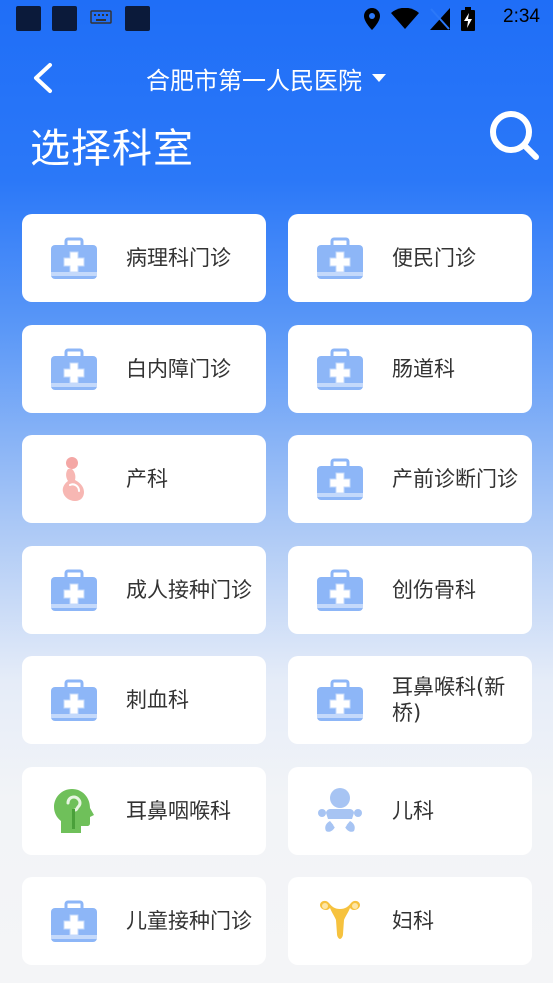 This screenshot has width=553, height=983. What do you see at coordinates (254, 80) in the screenshot?
I see `hospital-name: 合肥市第一人民医院` at bounding box center [254, 80].